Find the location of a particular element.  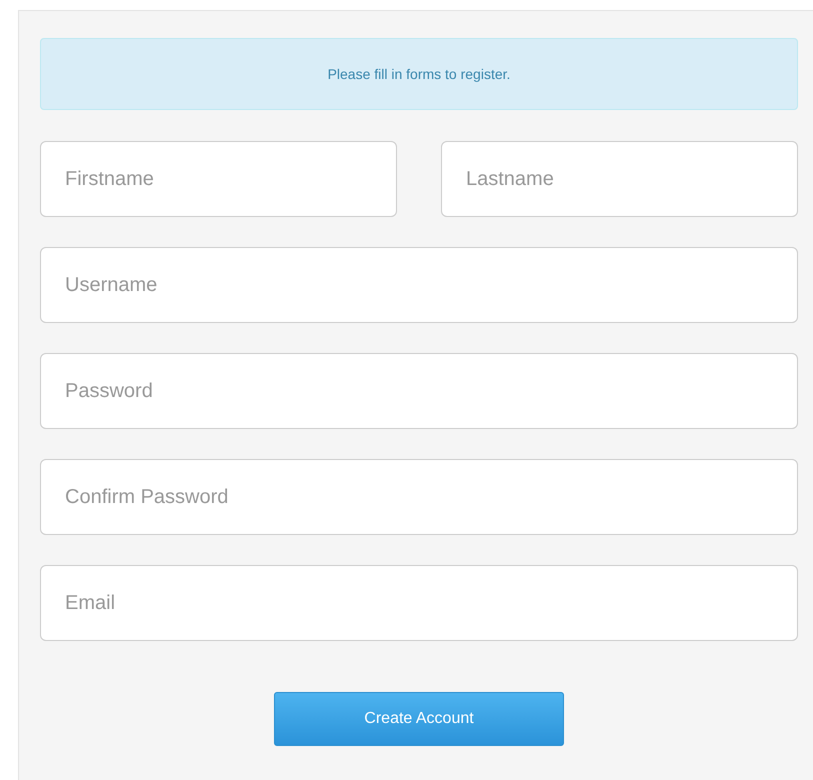

info-alert: Please fill in forms to register. is located at coordinates (419, 74).